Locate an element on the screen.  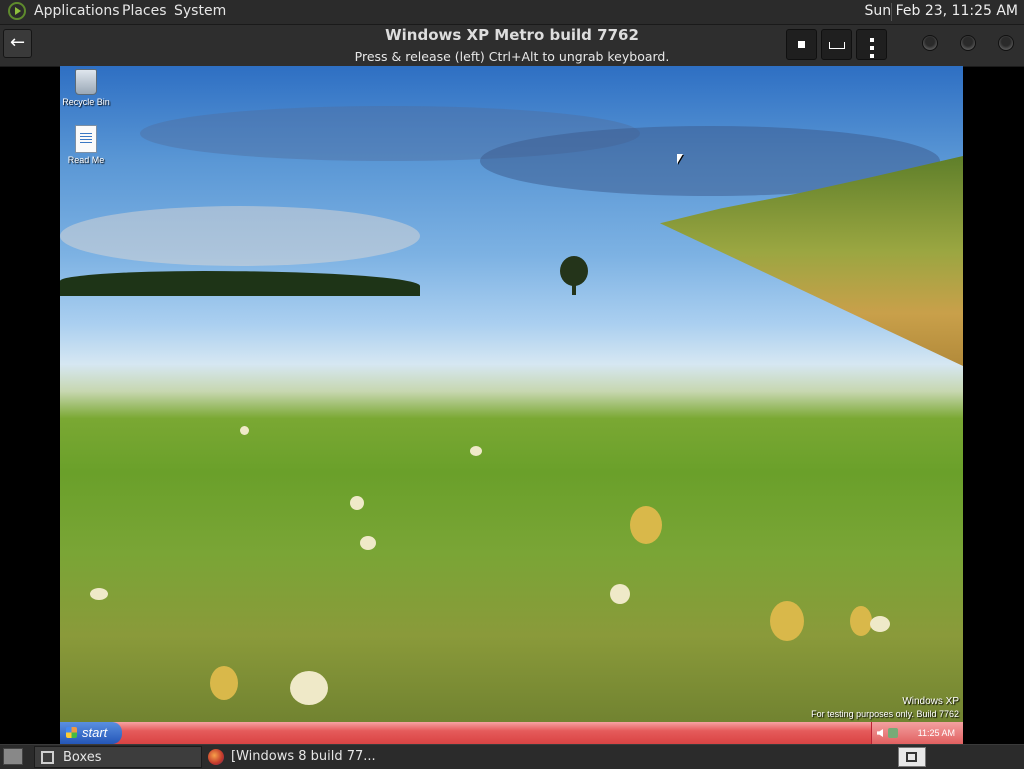
stop-button is located at coordinates (801, 44).